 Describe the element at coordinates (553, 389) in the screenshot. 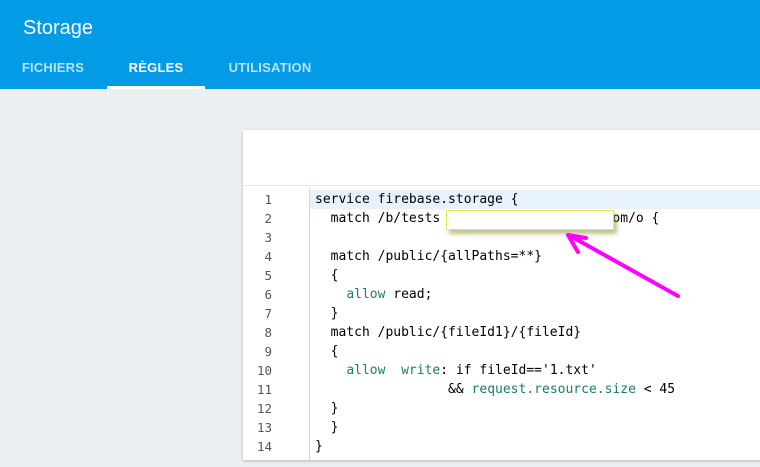

I see `code-keyword: request.resource.size` at that location.